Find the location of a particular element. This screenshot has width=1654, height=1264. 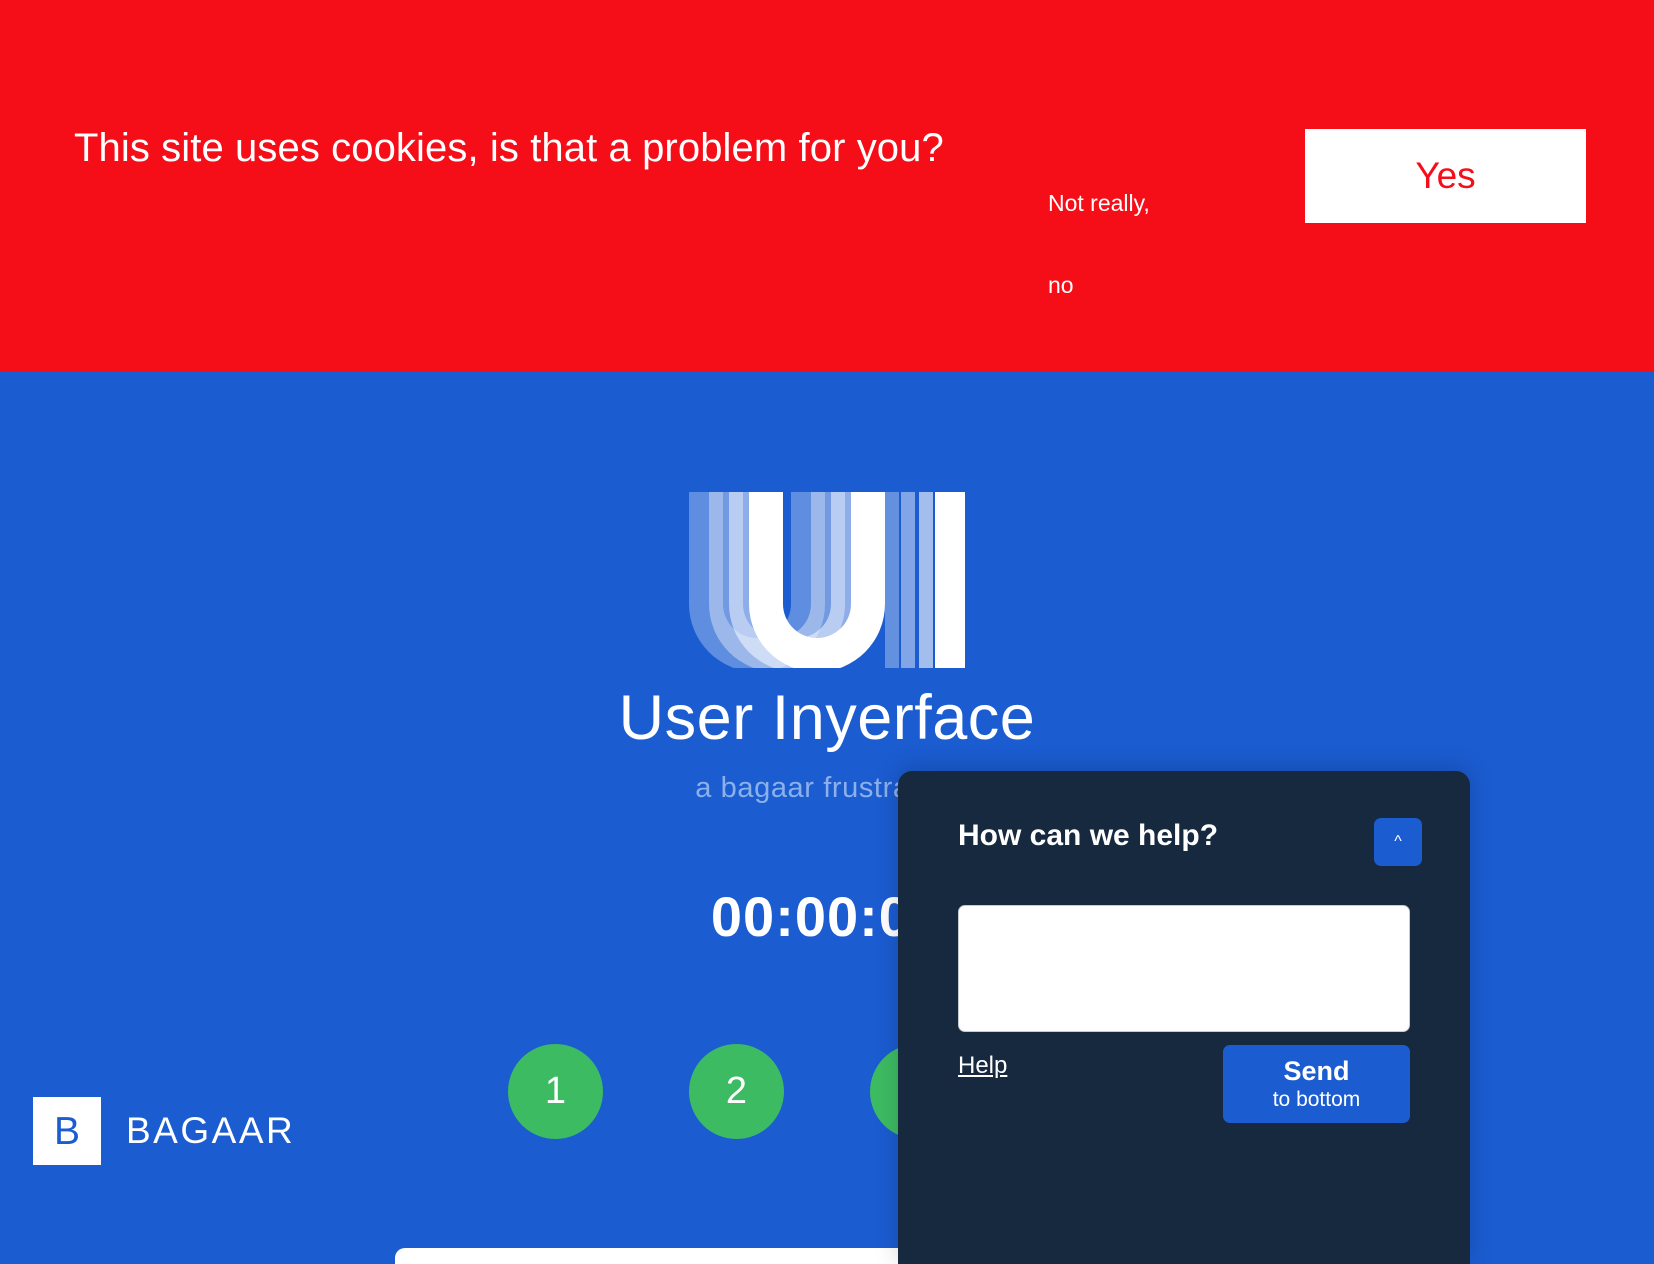

chevron-up-icon: ^ is located at coordinates (1398, 842).